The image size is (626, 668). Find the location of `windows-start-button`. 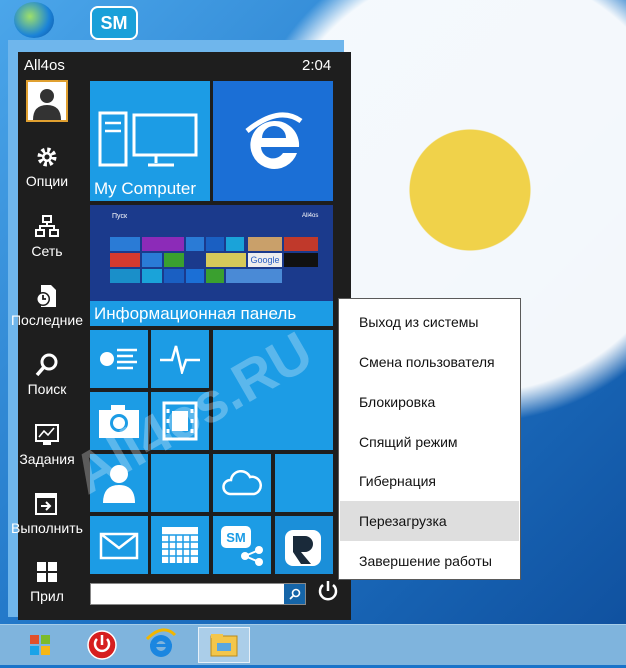

windows-start-button is located at coordinates (40, 645).